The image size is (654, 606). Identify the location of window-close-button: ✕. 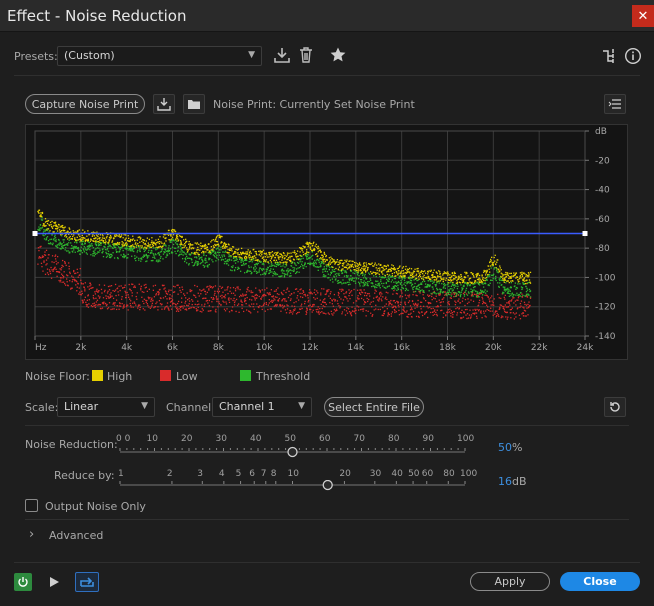
(643, 16).